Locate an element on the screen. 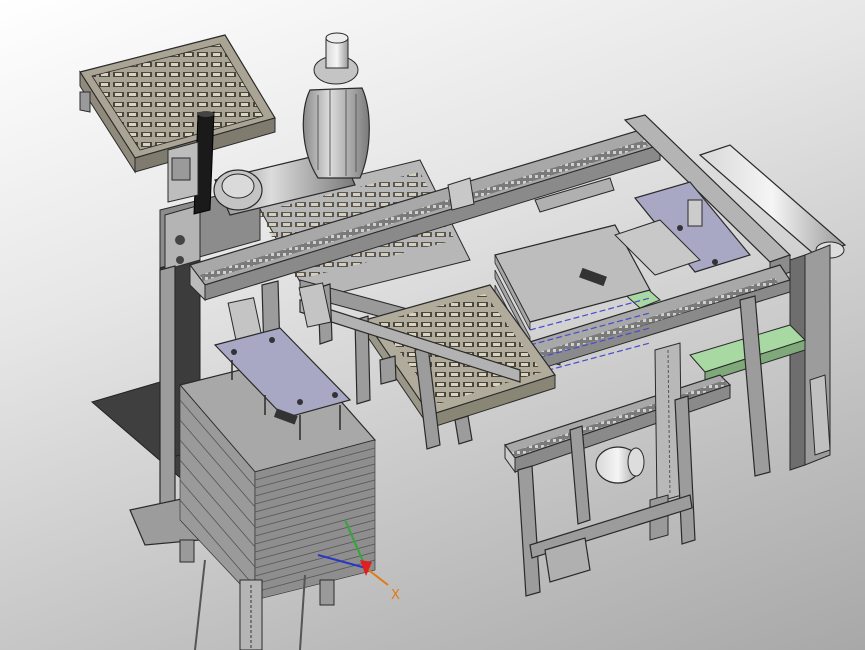 The image size is (865, 650). triad-x-axis is located at coordinates (377, 576).